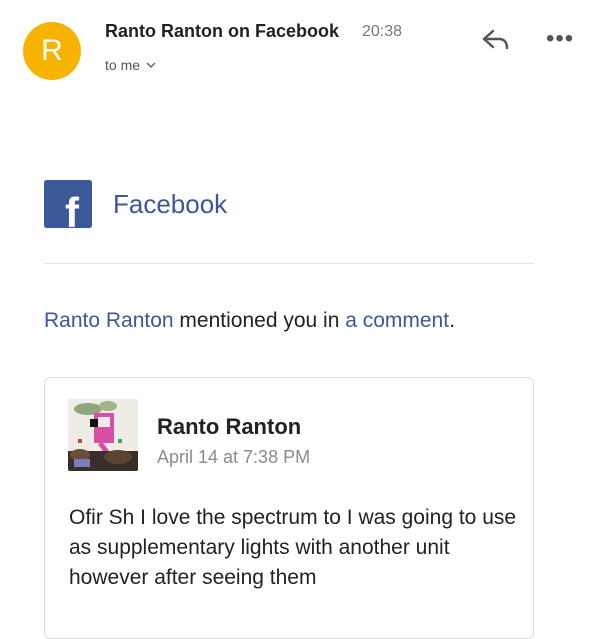 Image resolution: width=600 pixels, height=639 pixels. I want to click on recipient-toggle: to me, so click(130, 65).